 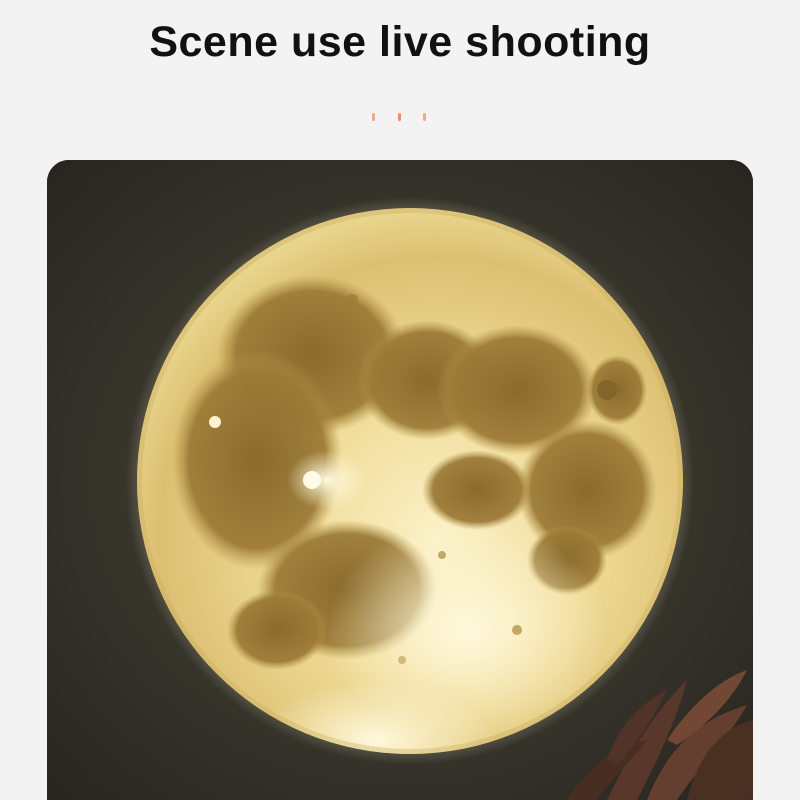 I want to click on decorative-dots, so click(x=402, y=118).